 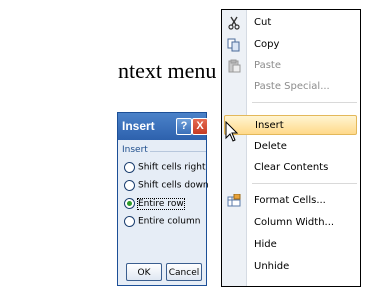 I want to click on format-cells-icon, so click(x=234, y=200).